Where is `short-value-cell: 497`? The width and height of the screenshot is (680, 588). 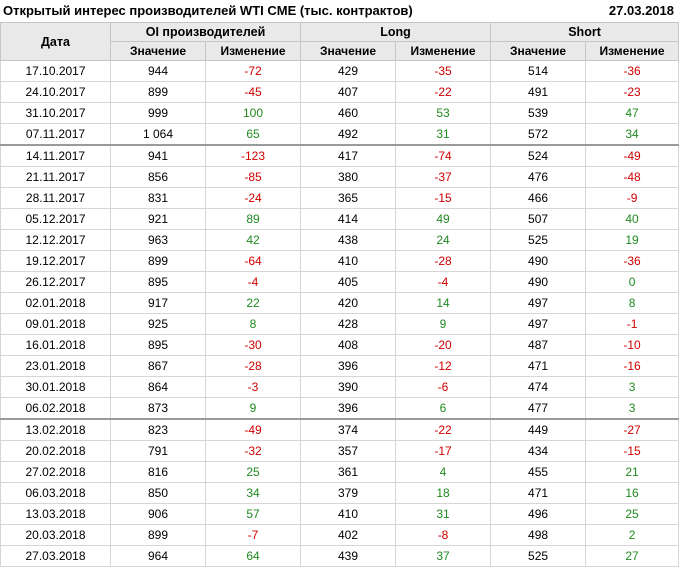
short-value-cell: 497 is located at coordinates (538, 324).